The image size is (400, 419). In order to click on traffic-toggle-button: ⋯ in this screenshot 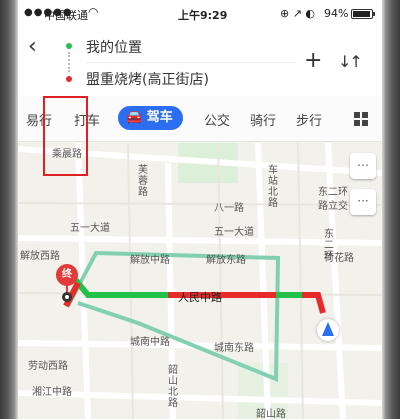, I will do `click(363, 166)`.